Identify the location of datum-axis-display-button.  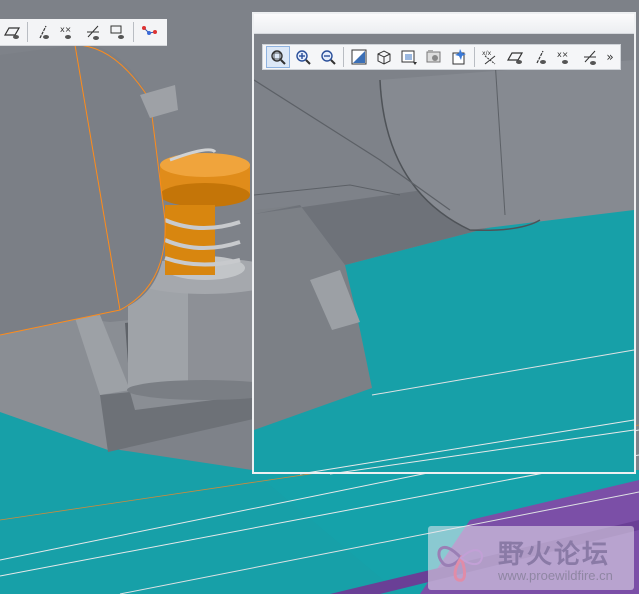
(43, 32).